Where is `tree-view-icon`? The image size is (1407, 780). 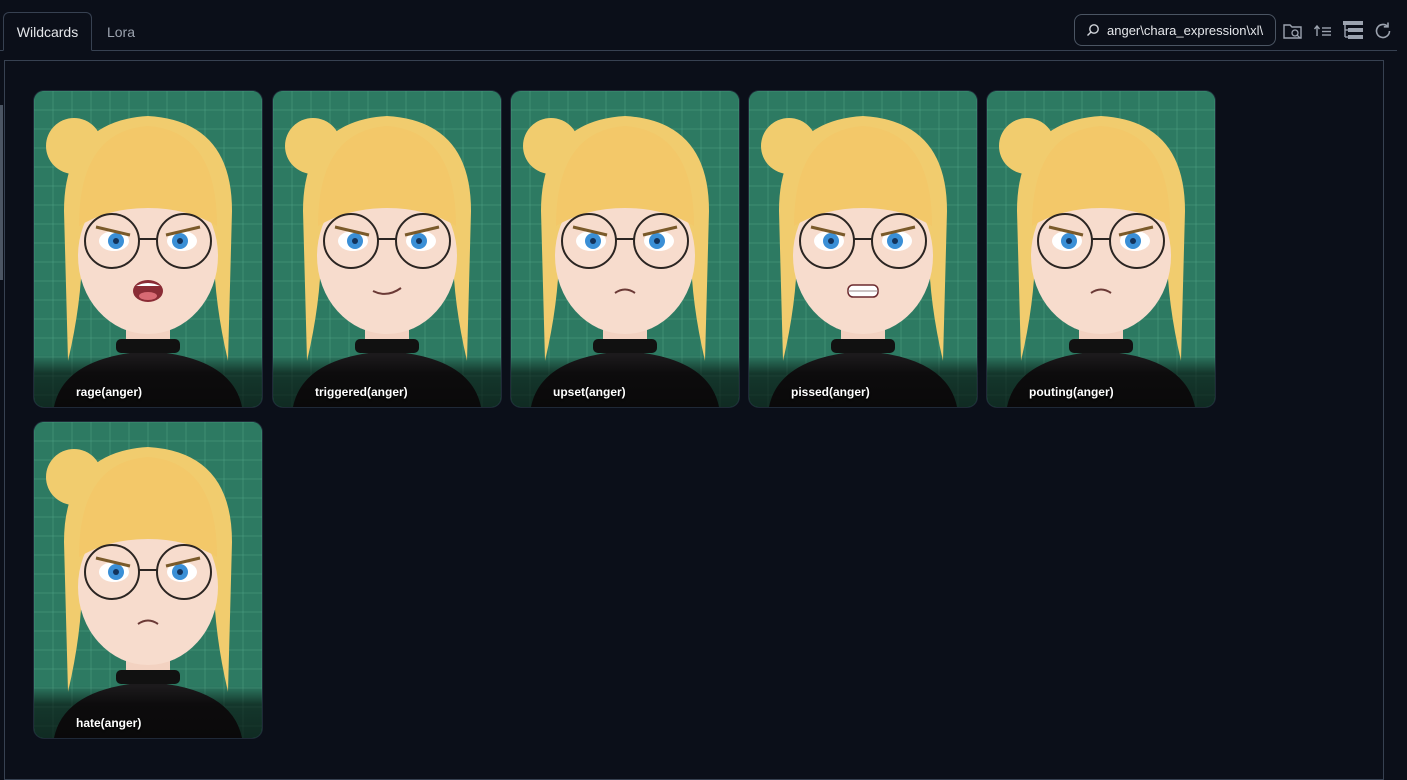
tree-view-icon is located at coordinates (1353, 31).